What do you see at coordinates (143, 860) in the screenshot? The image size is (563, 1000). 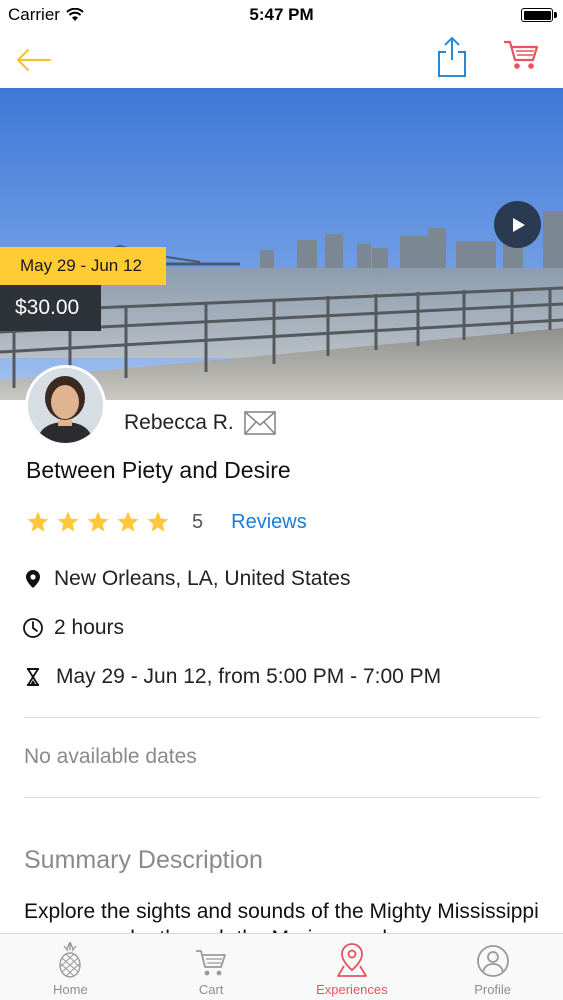 I see `summary-heading: Summary Description` at bounding box center [143, 860].